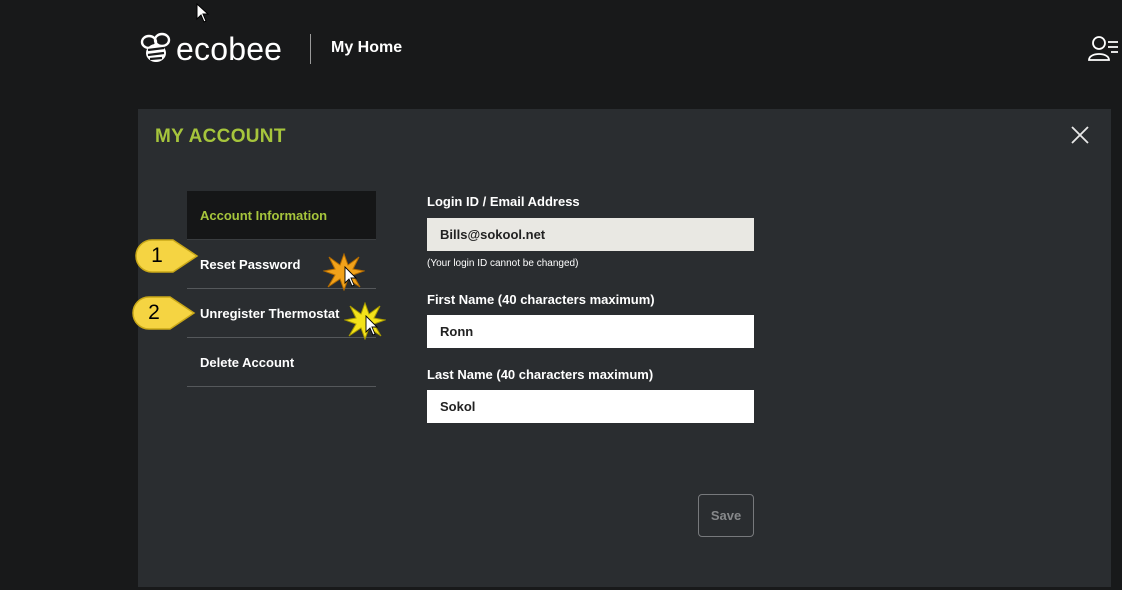  I want to click on mouse-pointer-icon, so click(203, 13).